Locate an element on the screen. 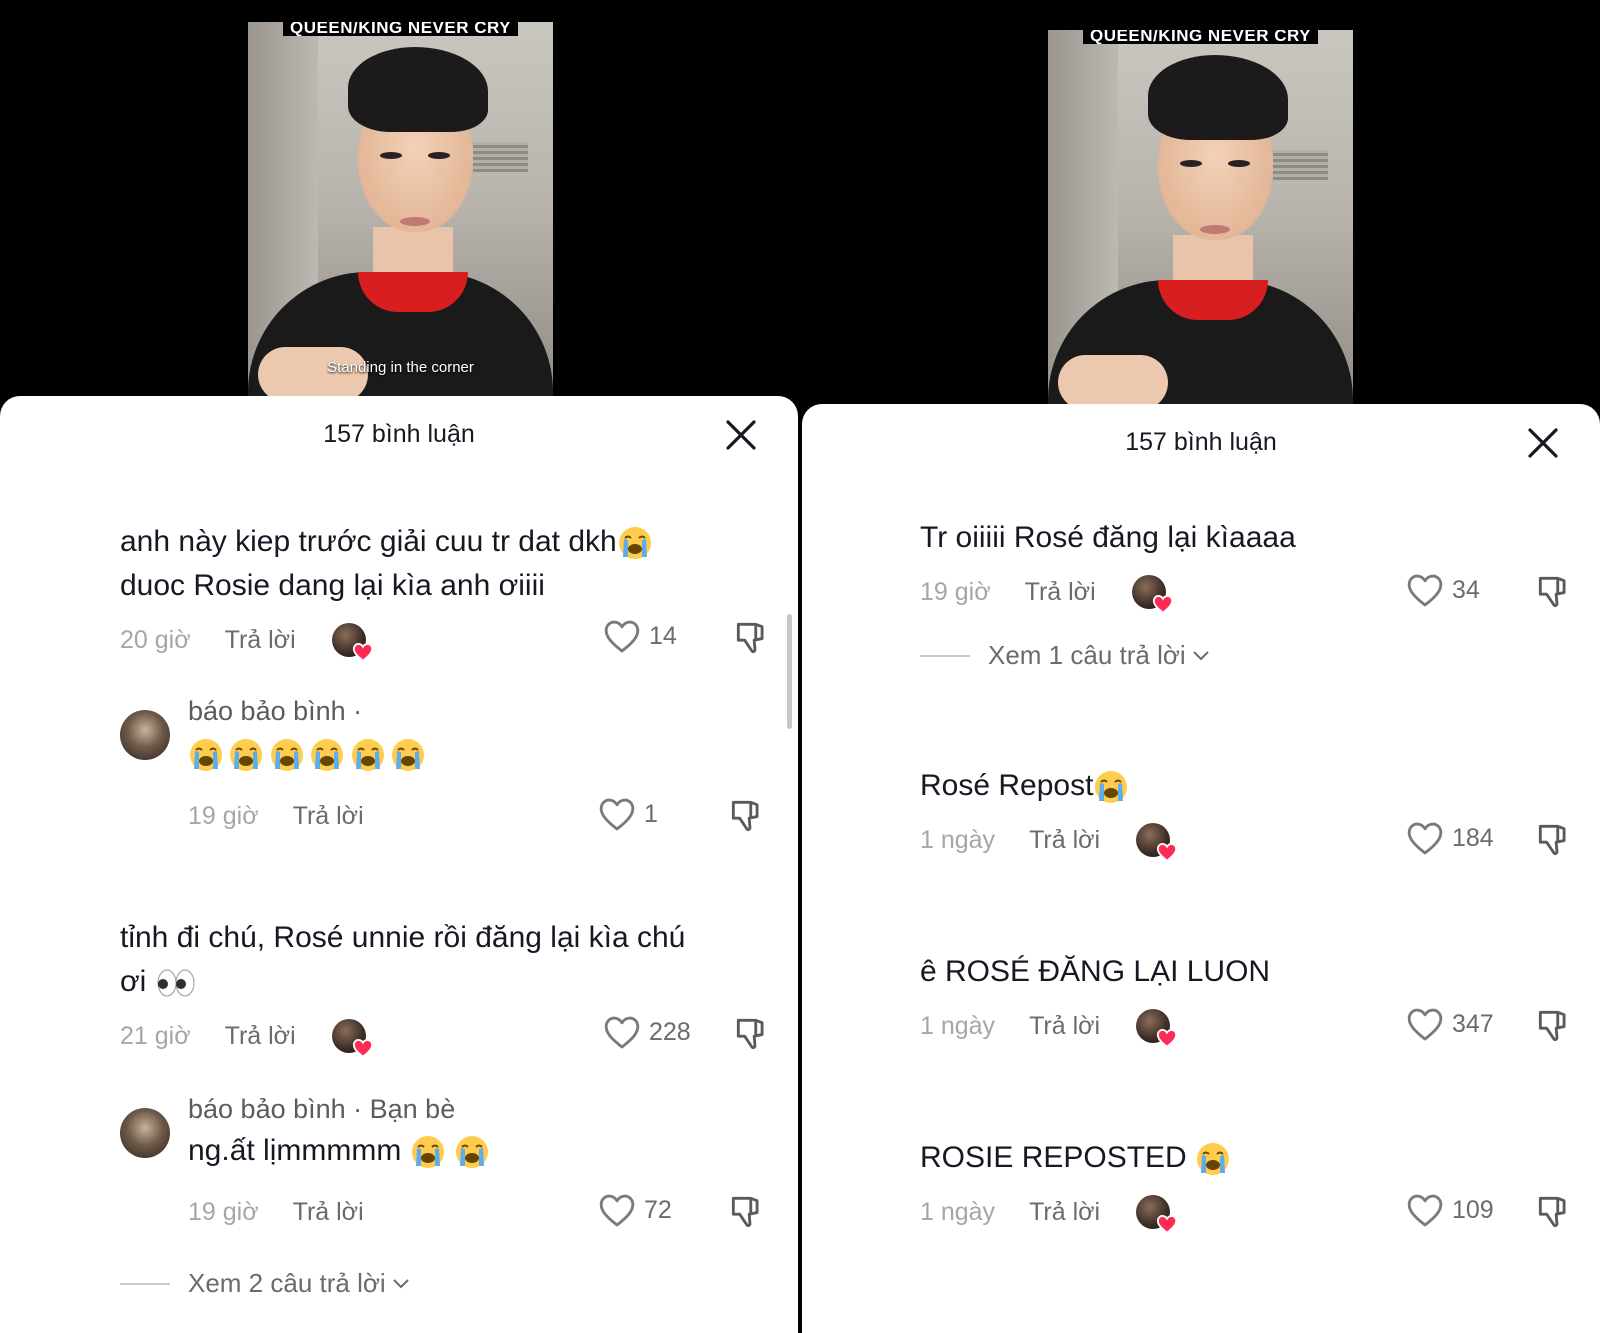 Image resolution: width=1600 pixels, height=1333 pixels. view-replies-label: Xem 1 câu trả lời is located at coordinates (1087, 655).